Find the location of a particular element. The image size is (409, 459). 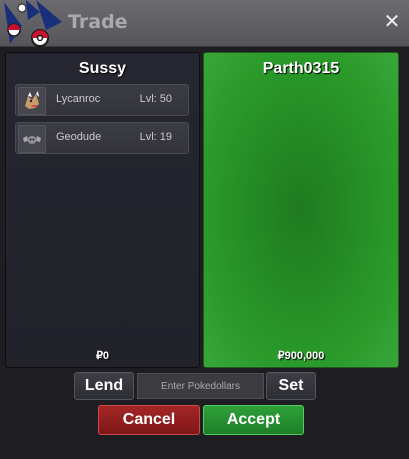

pokemon-row-geodude: Geodude Lvl: 19 is located at coordinates (102, 138).